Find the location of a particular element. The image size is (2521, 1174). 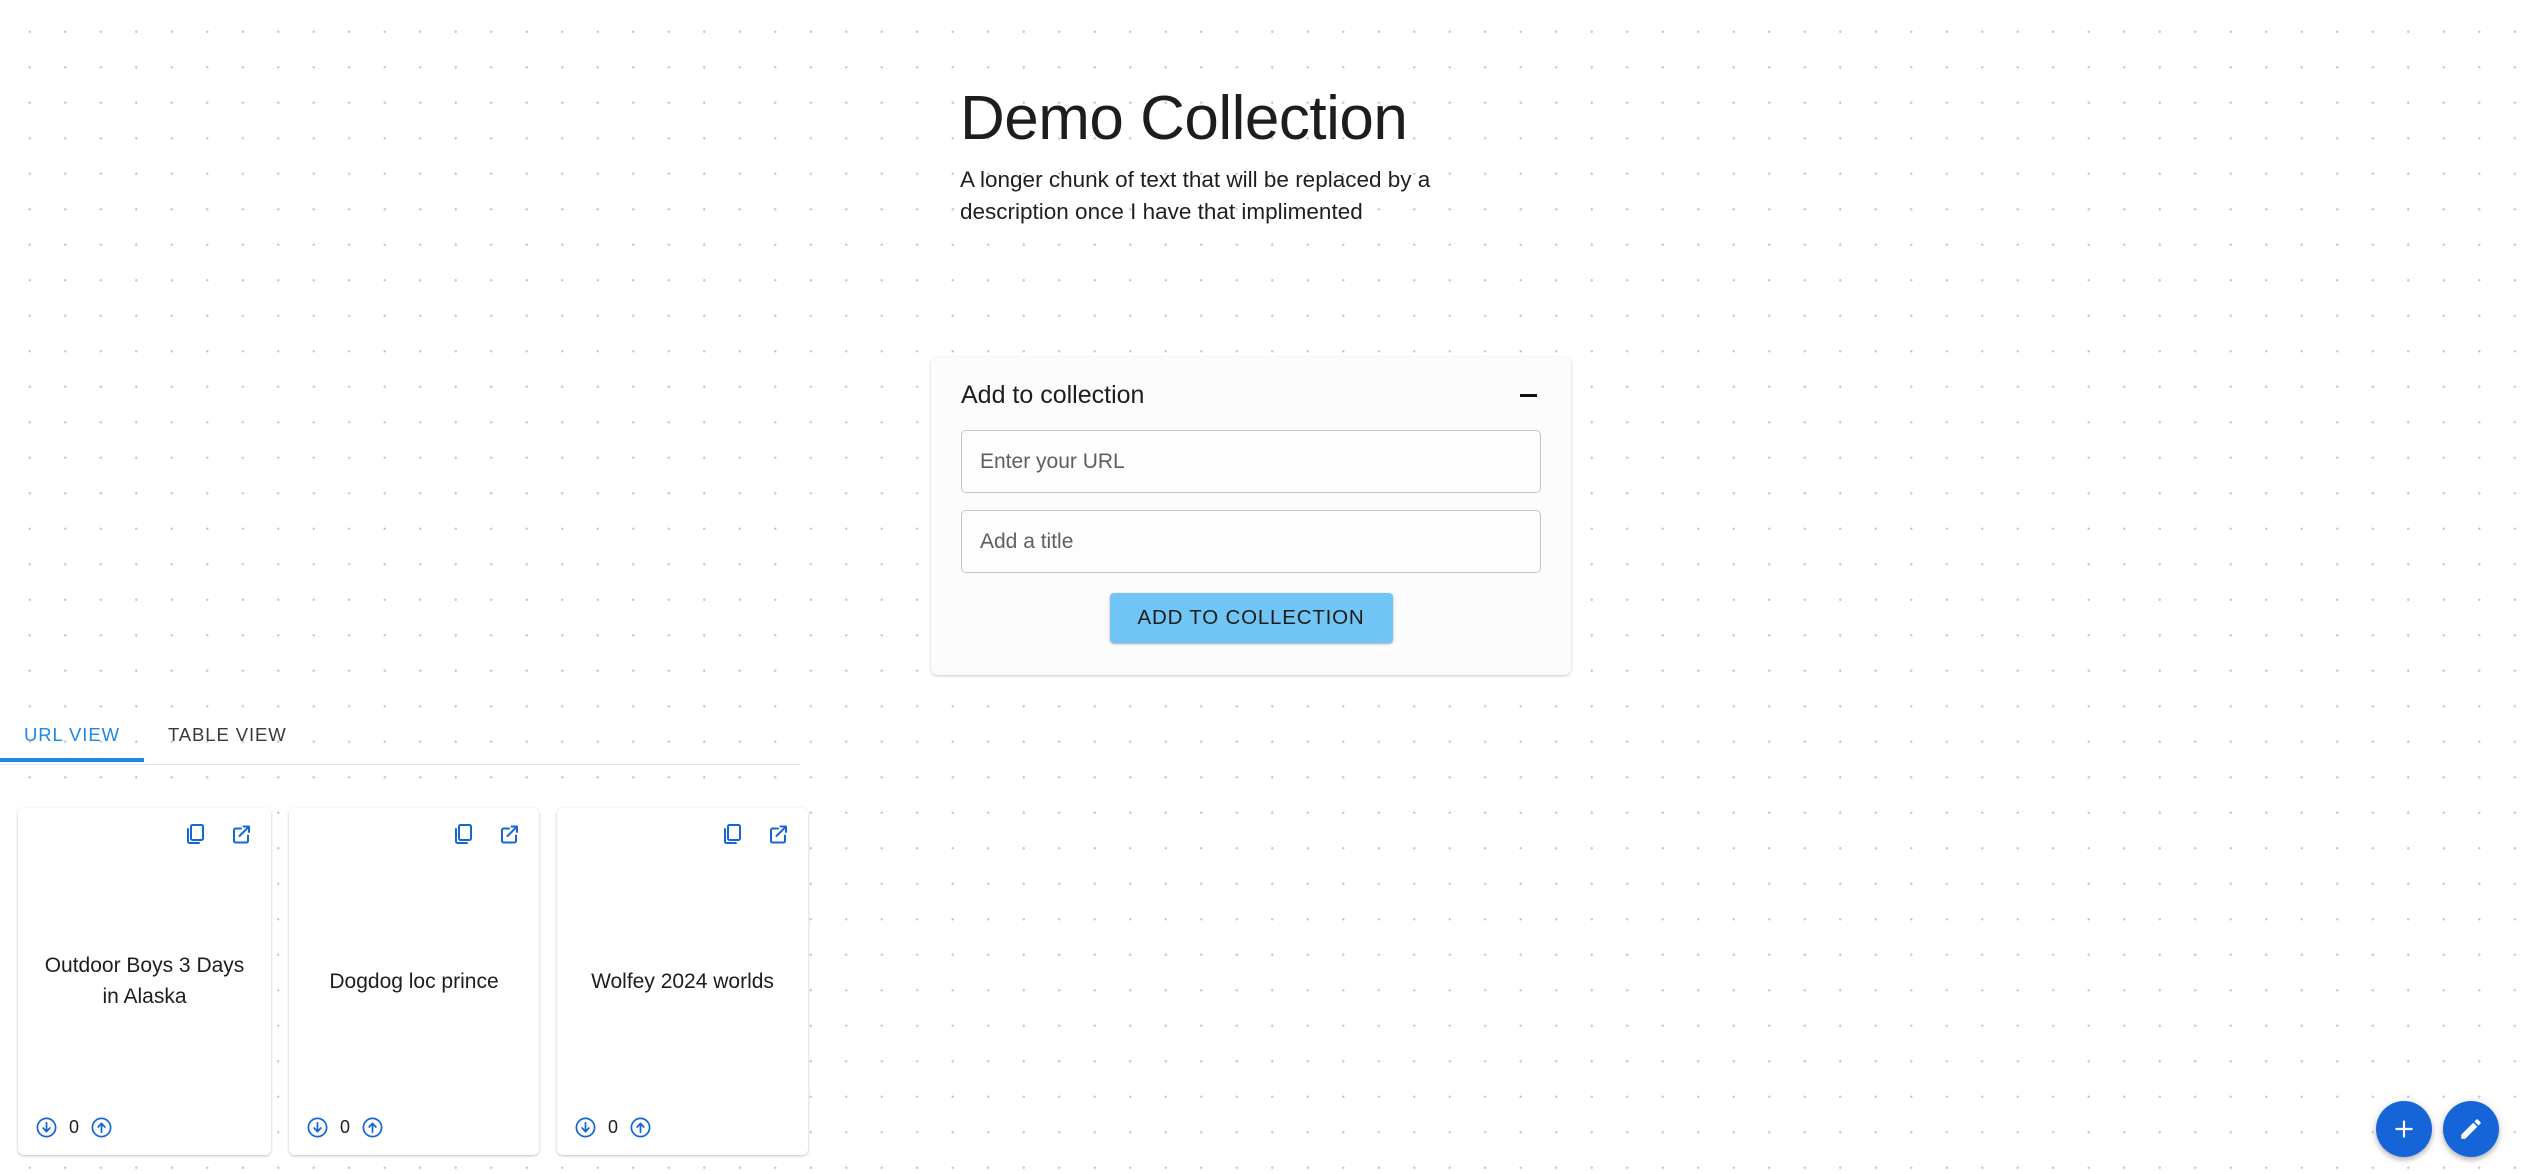

url-card-title: Dogdog loc prince is located at coordinates (414, 981).